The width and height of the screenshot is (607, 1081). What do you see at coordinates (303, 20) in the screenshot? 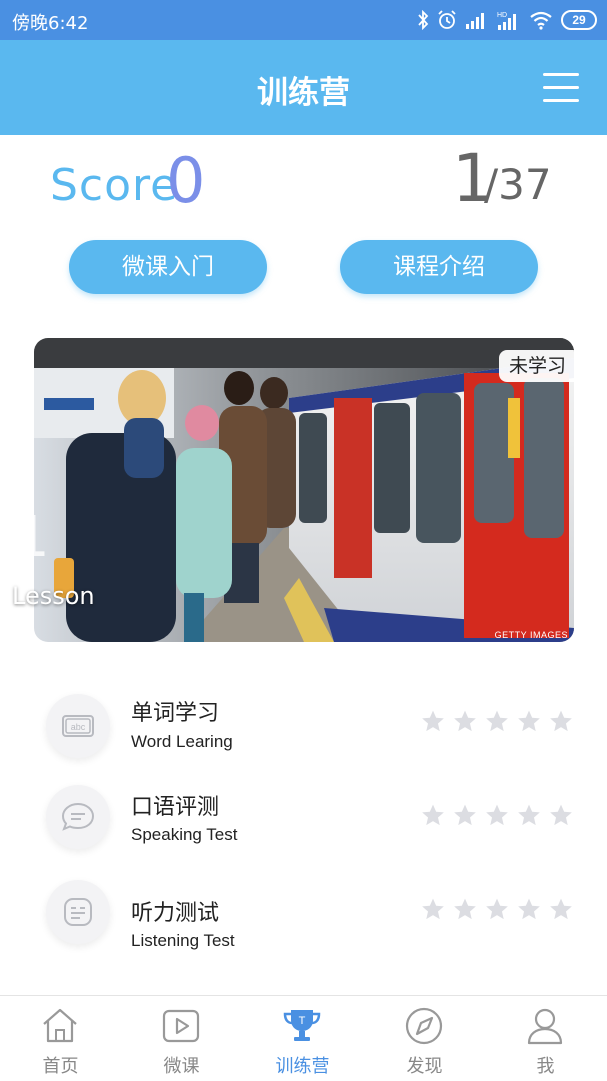
I see `status-bar: 傍晚6:42 HD 29` at bounding box center [303, 20].